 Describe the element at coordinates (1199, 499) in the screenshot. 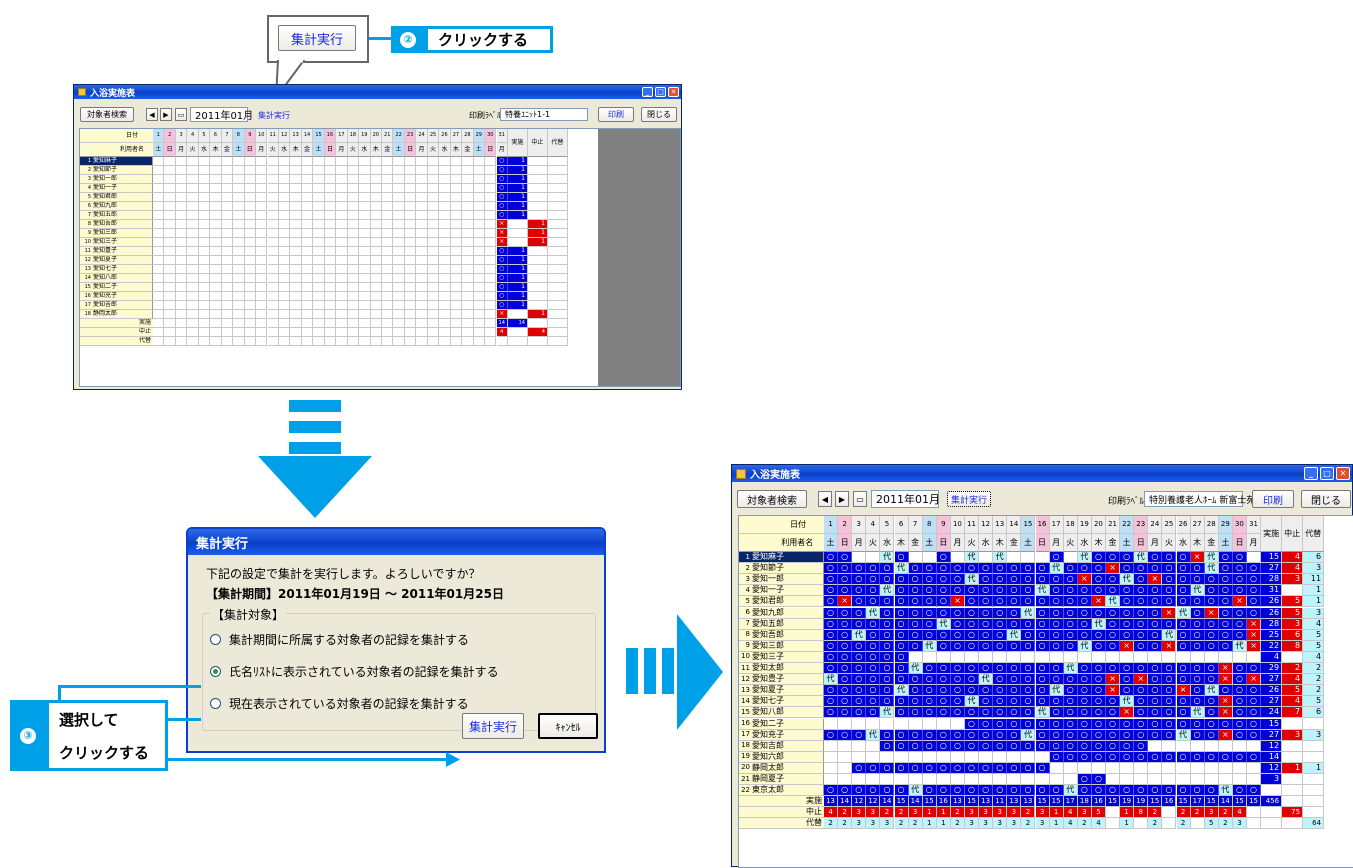

I see `print-label-field: 特別養護老人ﾎｰﾑ 新富士苑` at that location.